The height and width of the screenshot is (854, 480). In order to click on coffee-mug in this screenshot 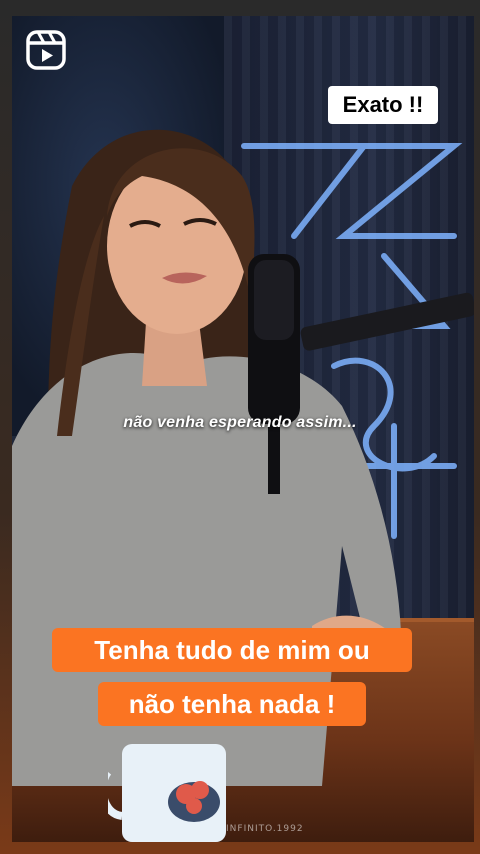, I will do `click(167, 793)`.